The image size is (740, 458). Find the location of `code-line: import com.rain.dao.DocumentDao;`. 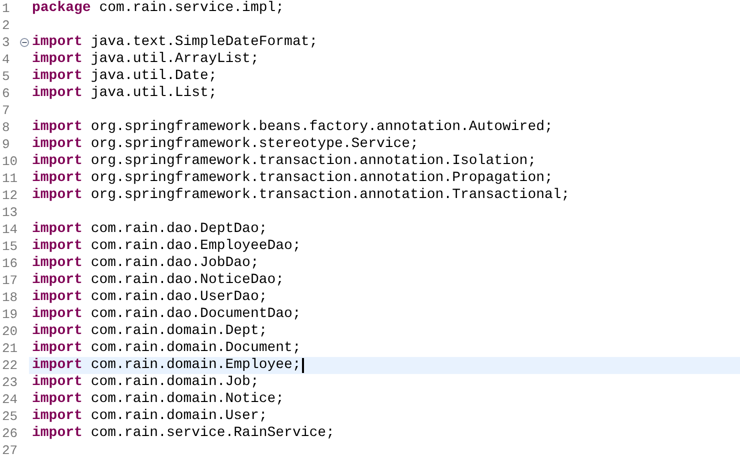

code-line: import com.rain.dao.DocumentDao; is located at coordinates (166, 314).